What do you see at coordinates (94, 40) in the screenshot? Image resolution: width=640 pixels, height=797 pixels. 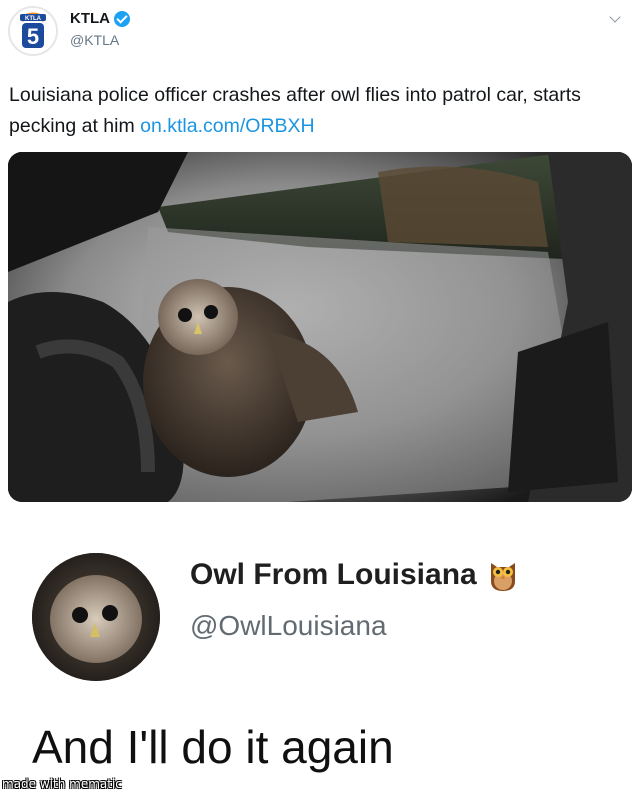 I see `author-handle: @KTLA` at bounding box center [94, 40].